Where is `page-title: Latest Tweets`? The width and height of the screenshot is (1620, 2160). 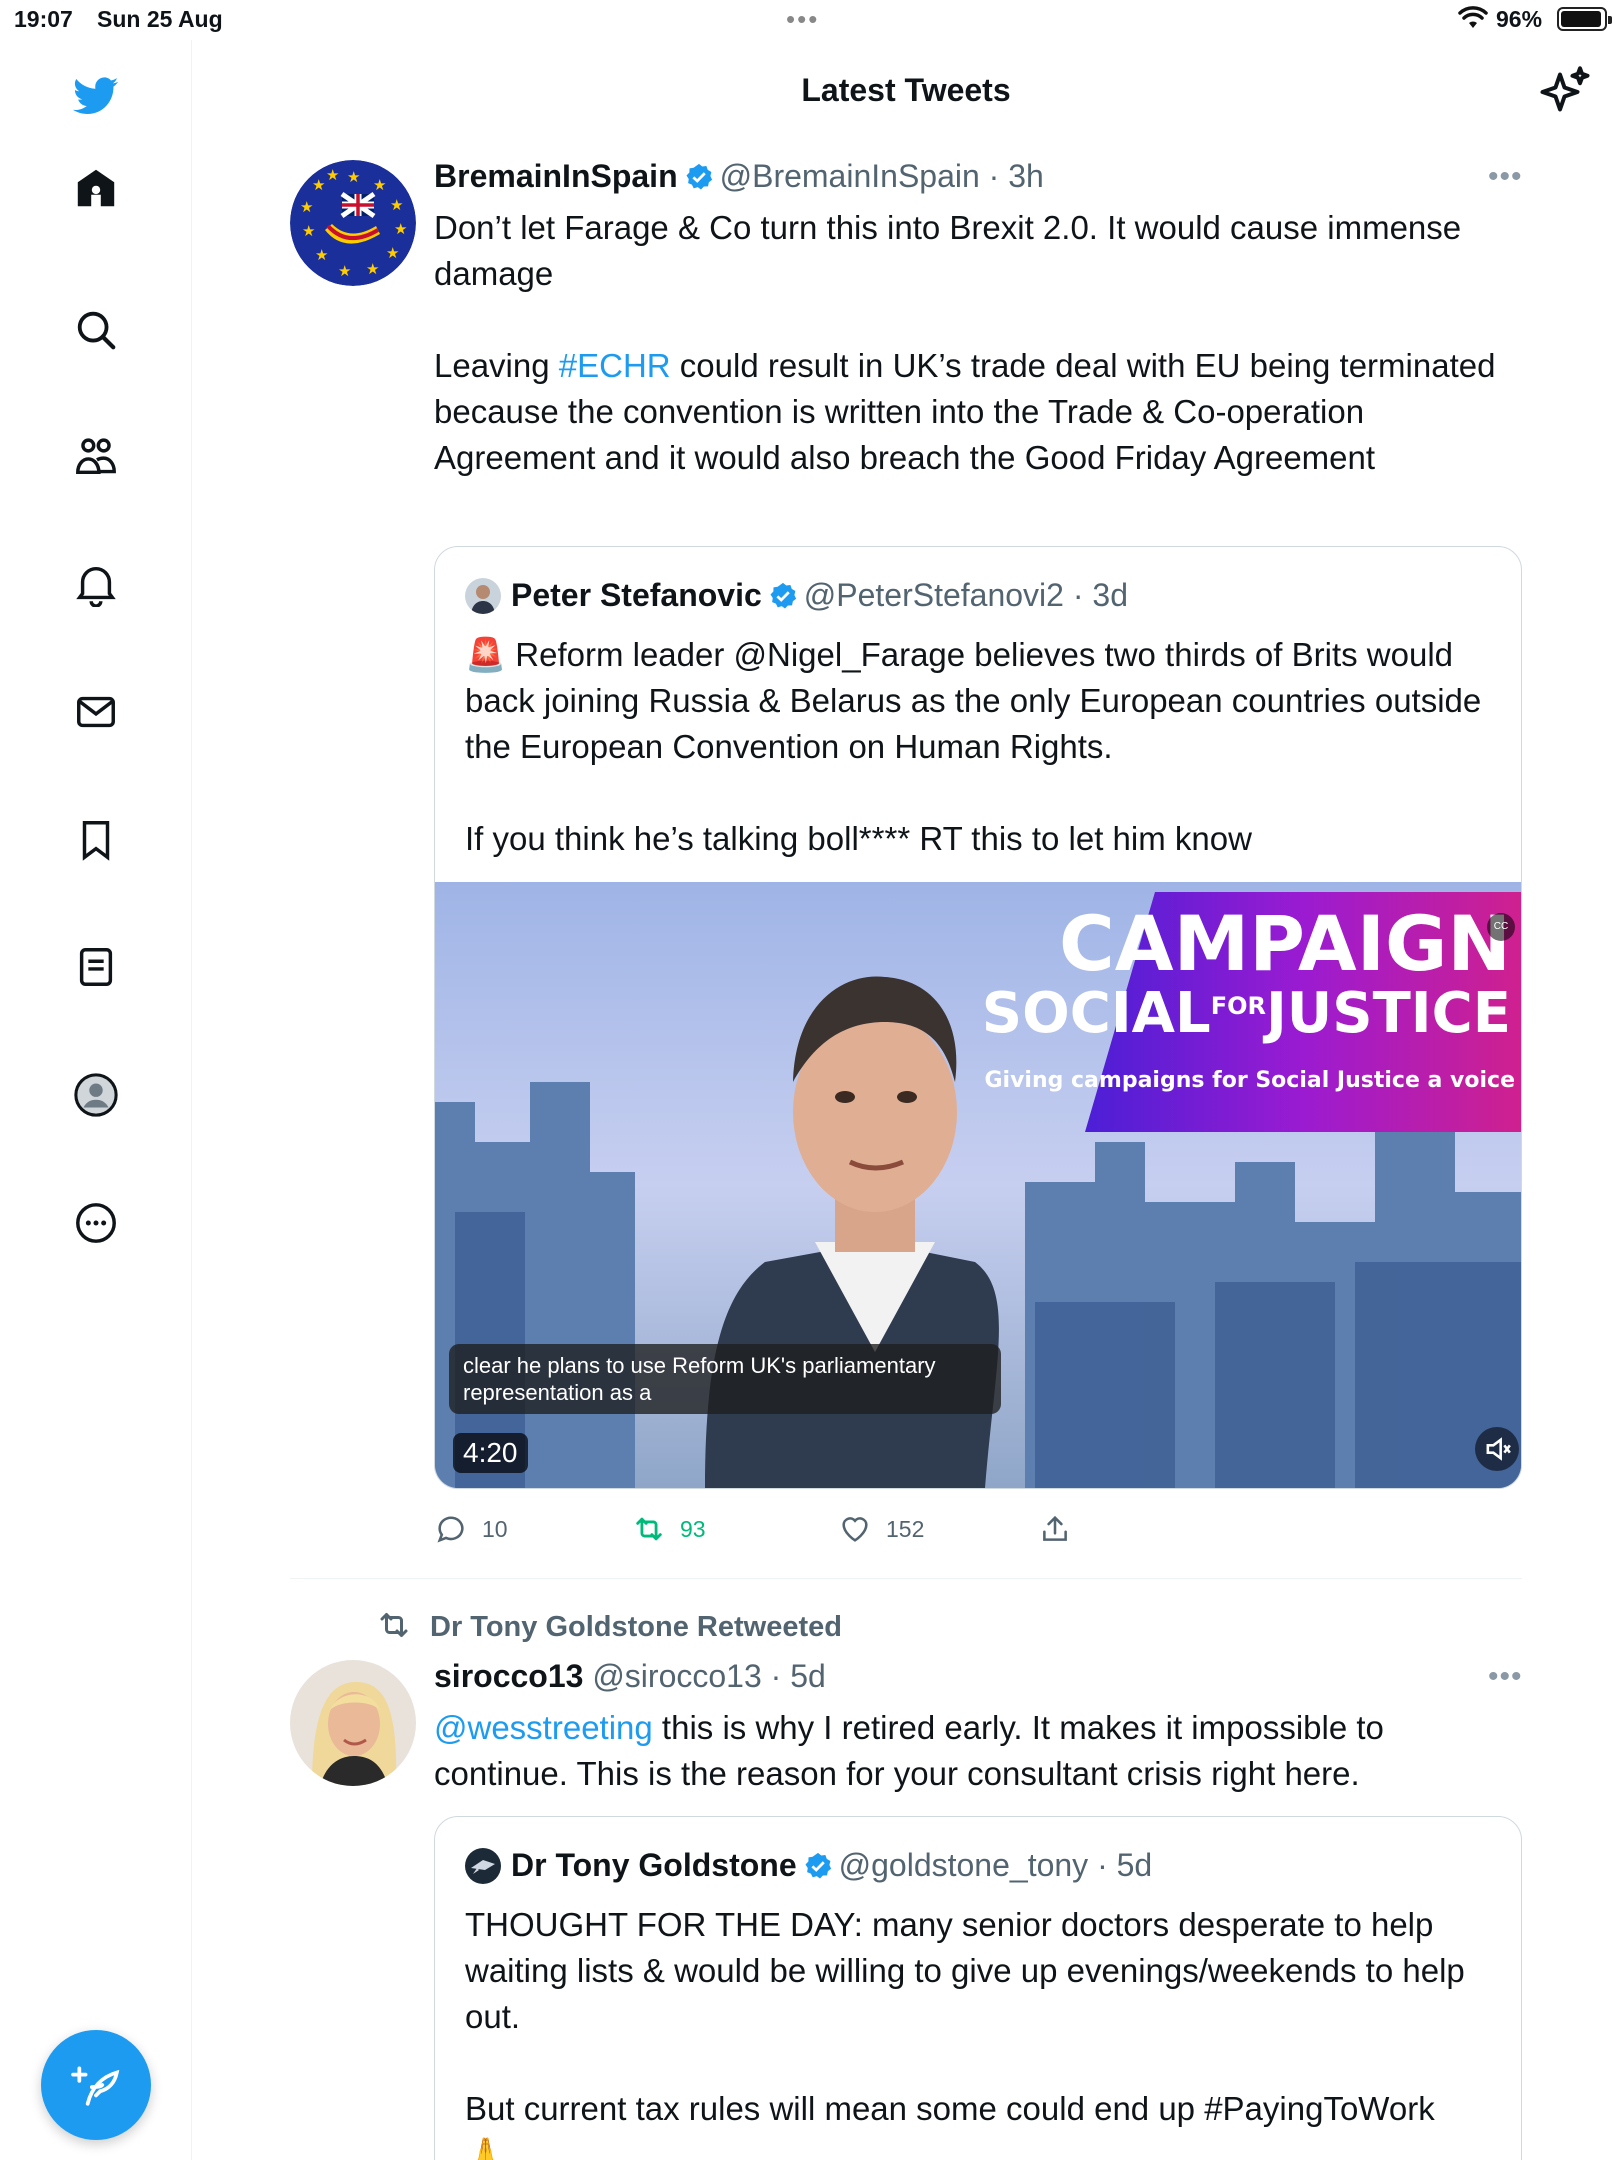
page-title: Latest Tweets is located at coordinates (906, 90).